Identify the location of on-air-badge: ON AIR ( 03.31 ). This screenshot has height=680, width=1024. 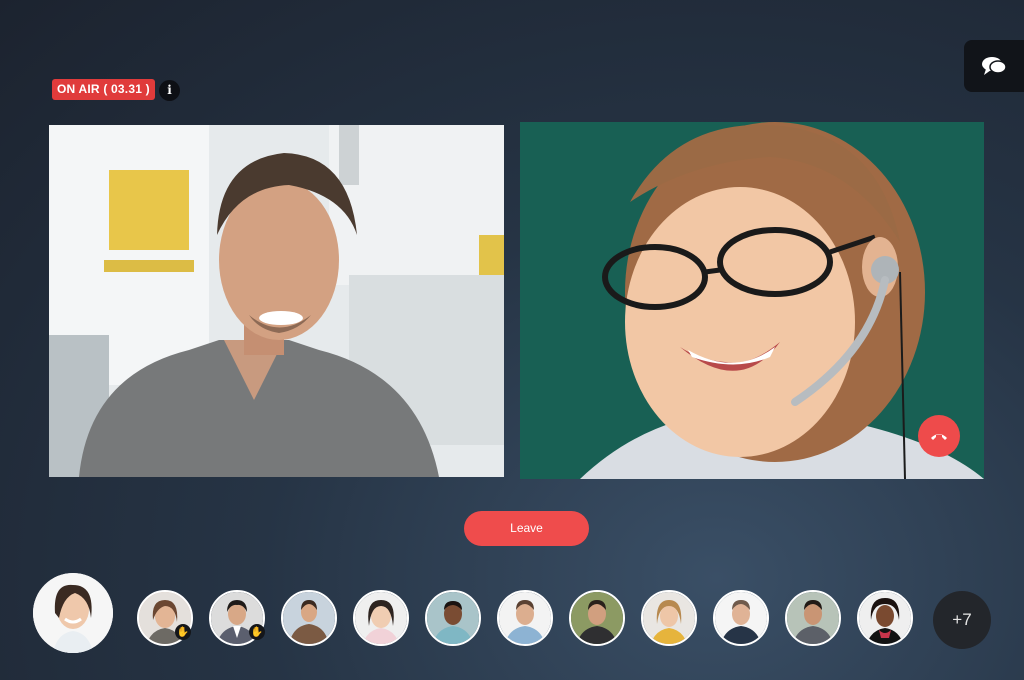
(103, 89).